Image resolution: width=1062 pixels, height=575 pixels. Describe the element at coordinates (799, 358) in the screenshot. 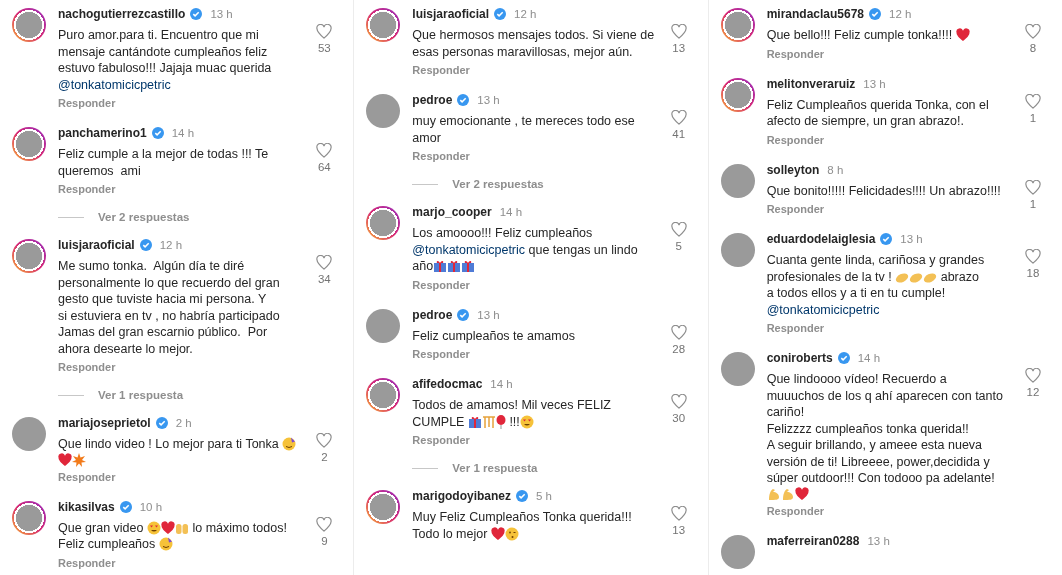

I see `username: coniroberts` at that location.